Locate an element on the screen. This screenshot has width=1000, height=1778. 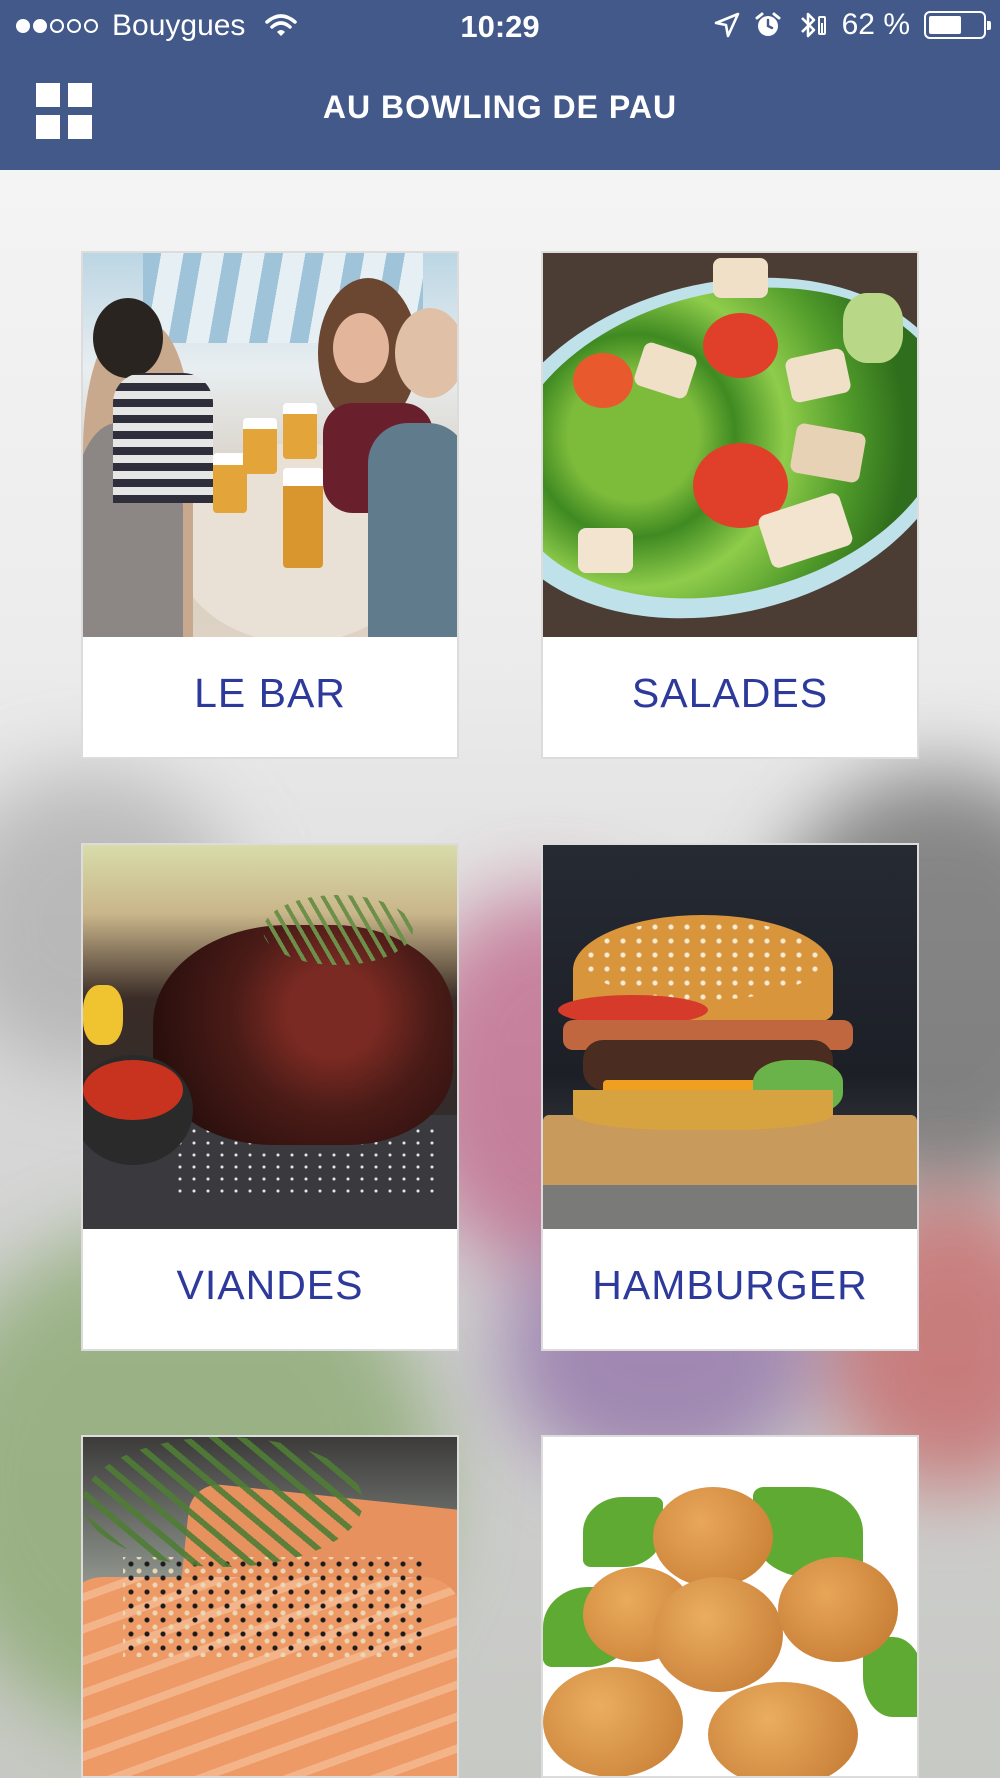
salmon-fillet-photo is located at coordinates (270, 1606).